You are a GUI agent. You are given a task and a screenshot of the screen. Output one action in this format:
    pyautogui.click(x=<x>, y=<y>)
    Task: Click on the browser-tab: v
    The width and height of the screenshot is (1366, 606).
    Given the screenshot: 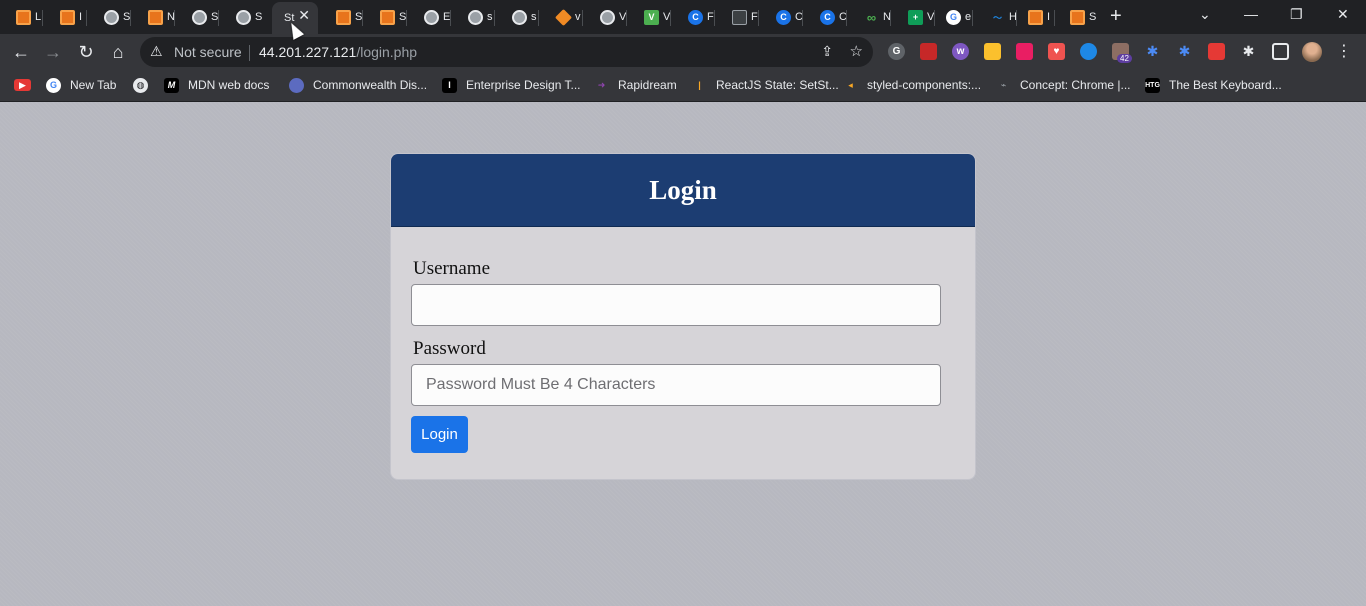 What is the action you would take?
    pyautogui.click(x=561, y=17)
    